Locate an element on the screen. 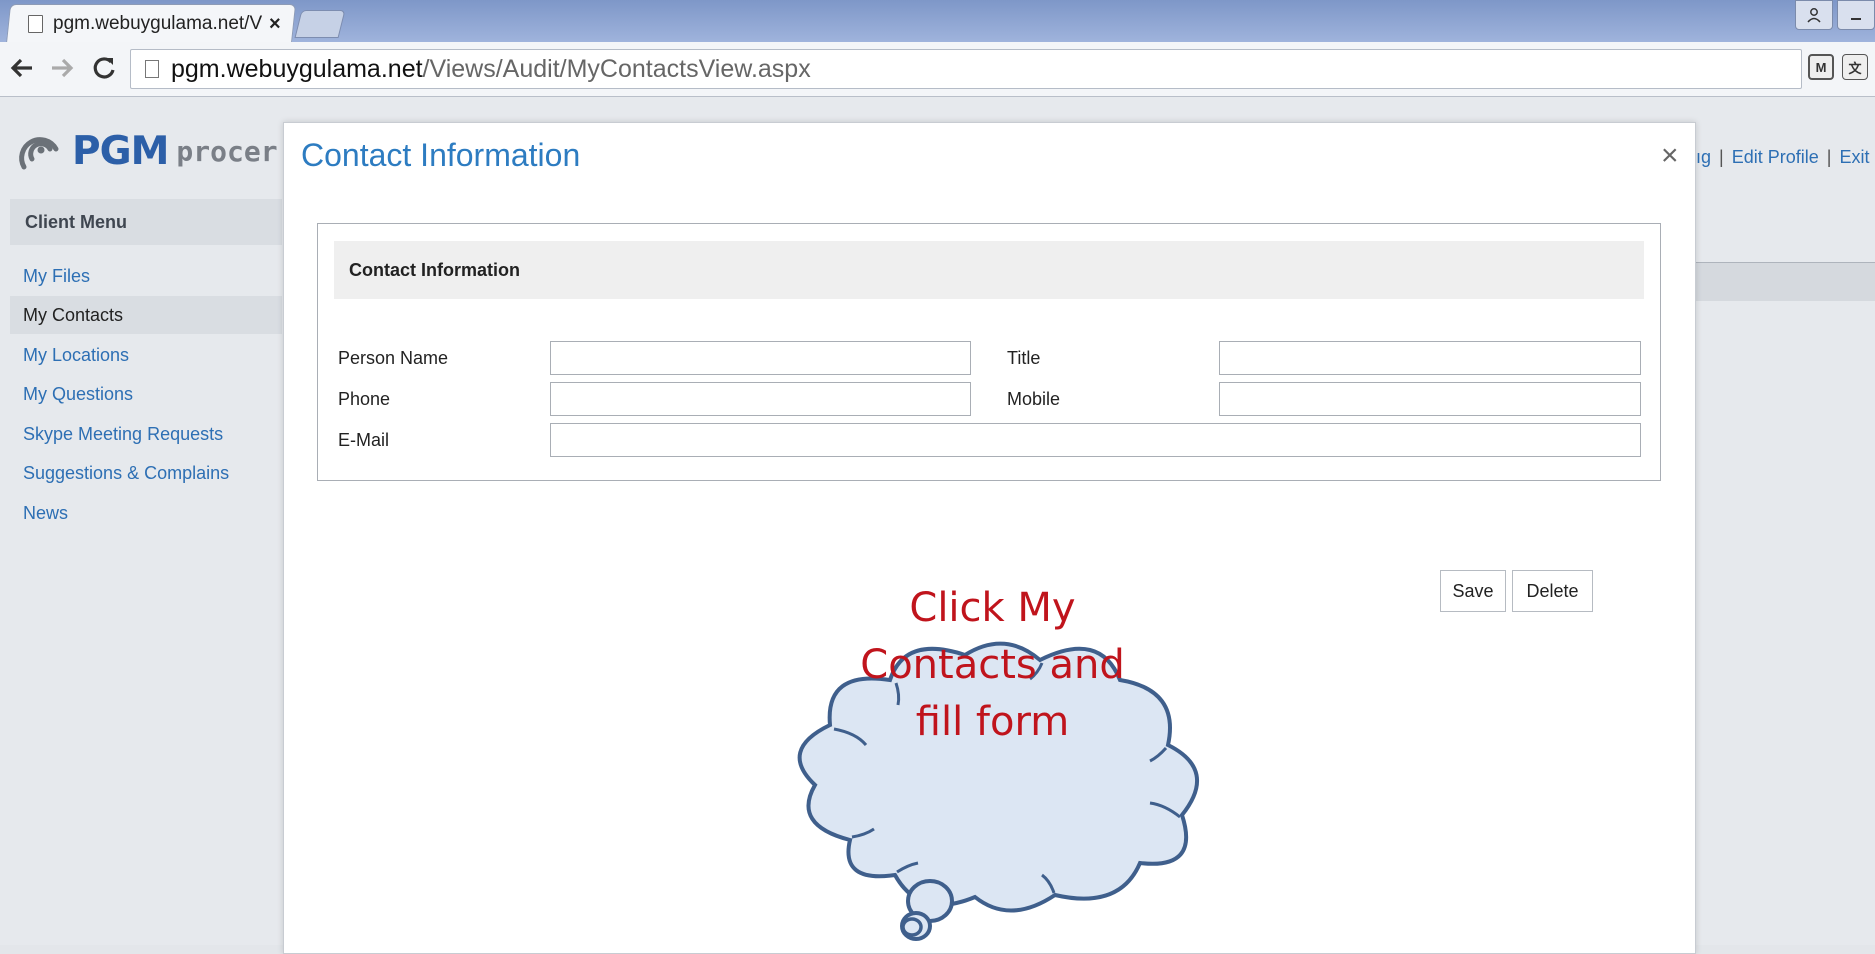 The width and height of the screenshot is (1875, 954). callout-line: fill form is located at coordinates (992, 722).